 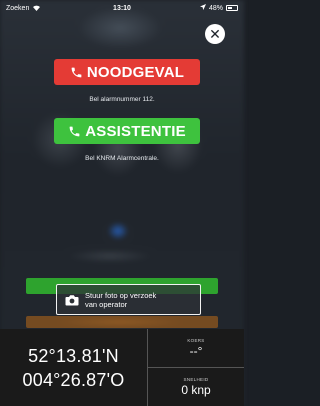 I want to click on send-photo-label: Stuur foto op verzoek van operator, so click(x=120, y=300).